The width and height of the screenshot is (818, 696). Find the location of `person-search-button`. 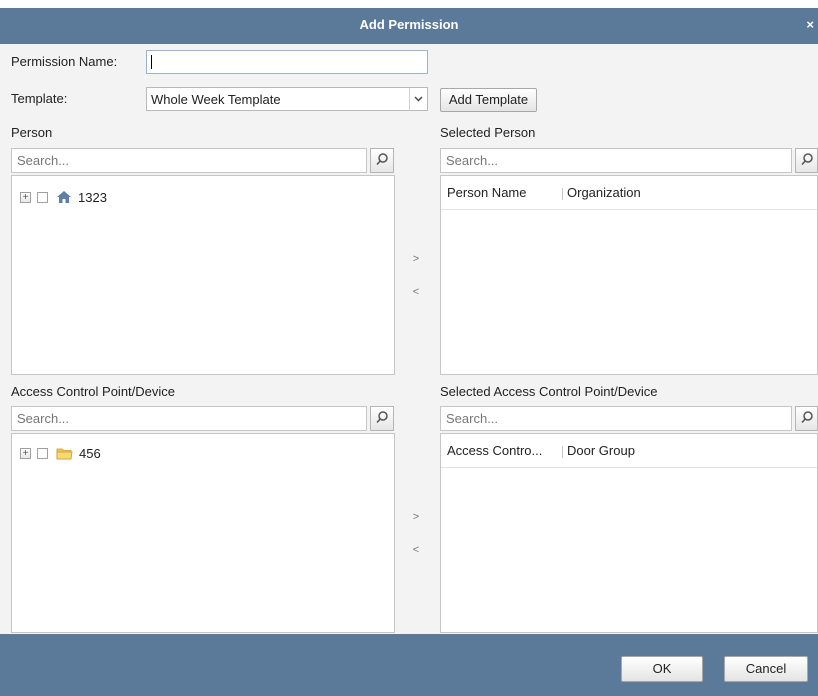

person-search-button is located at coordinates (382, 160).